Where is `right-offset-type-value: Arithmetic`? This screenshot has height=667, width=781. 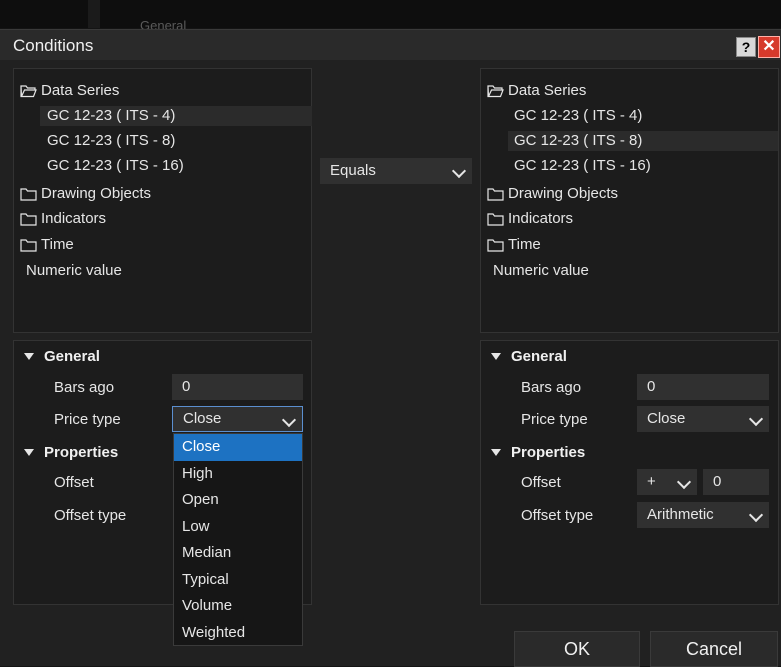 right-offset-type-value: Arithmetic is located at coordinates (680, 514).